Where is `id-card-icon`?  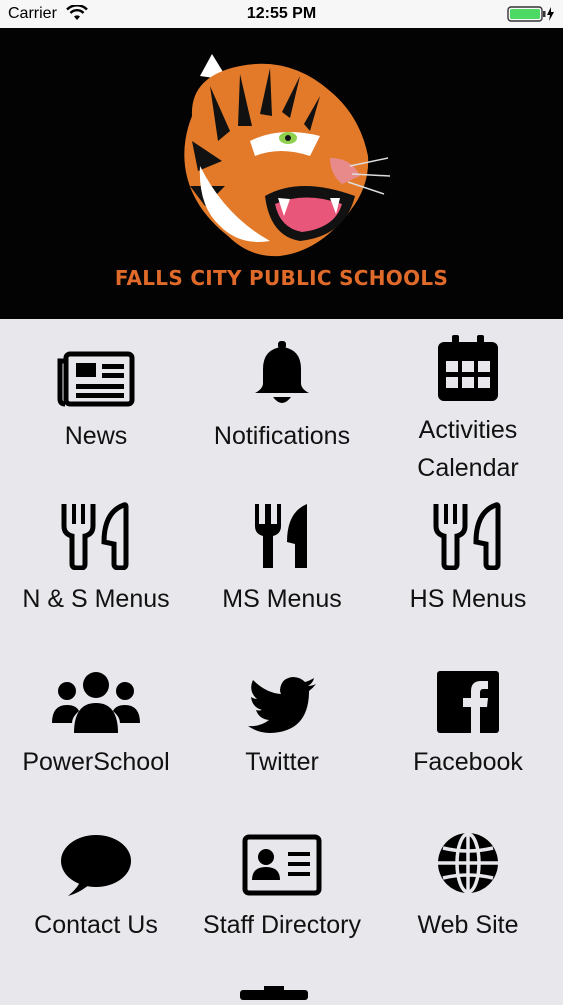 id-card-icon is located at coordinates (282, 856).